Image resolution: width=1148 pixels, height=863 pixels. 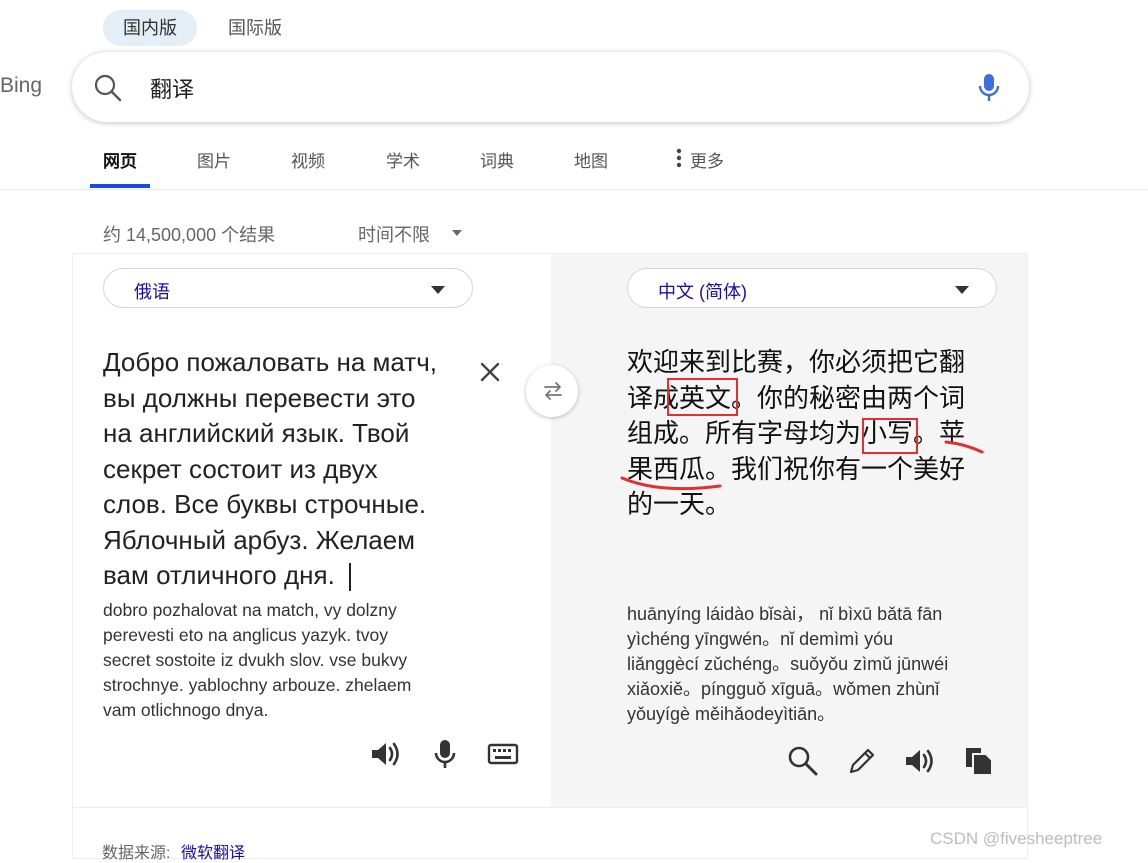 What do you see at coordinates (308, 159) in the screenshot?
I see `nav-videos: 视频` at bounding box center [308, 159].